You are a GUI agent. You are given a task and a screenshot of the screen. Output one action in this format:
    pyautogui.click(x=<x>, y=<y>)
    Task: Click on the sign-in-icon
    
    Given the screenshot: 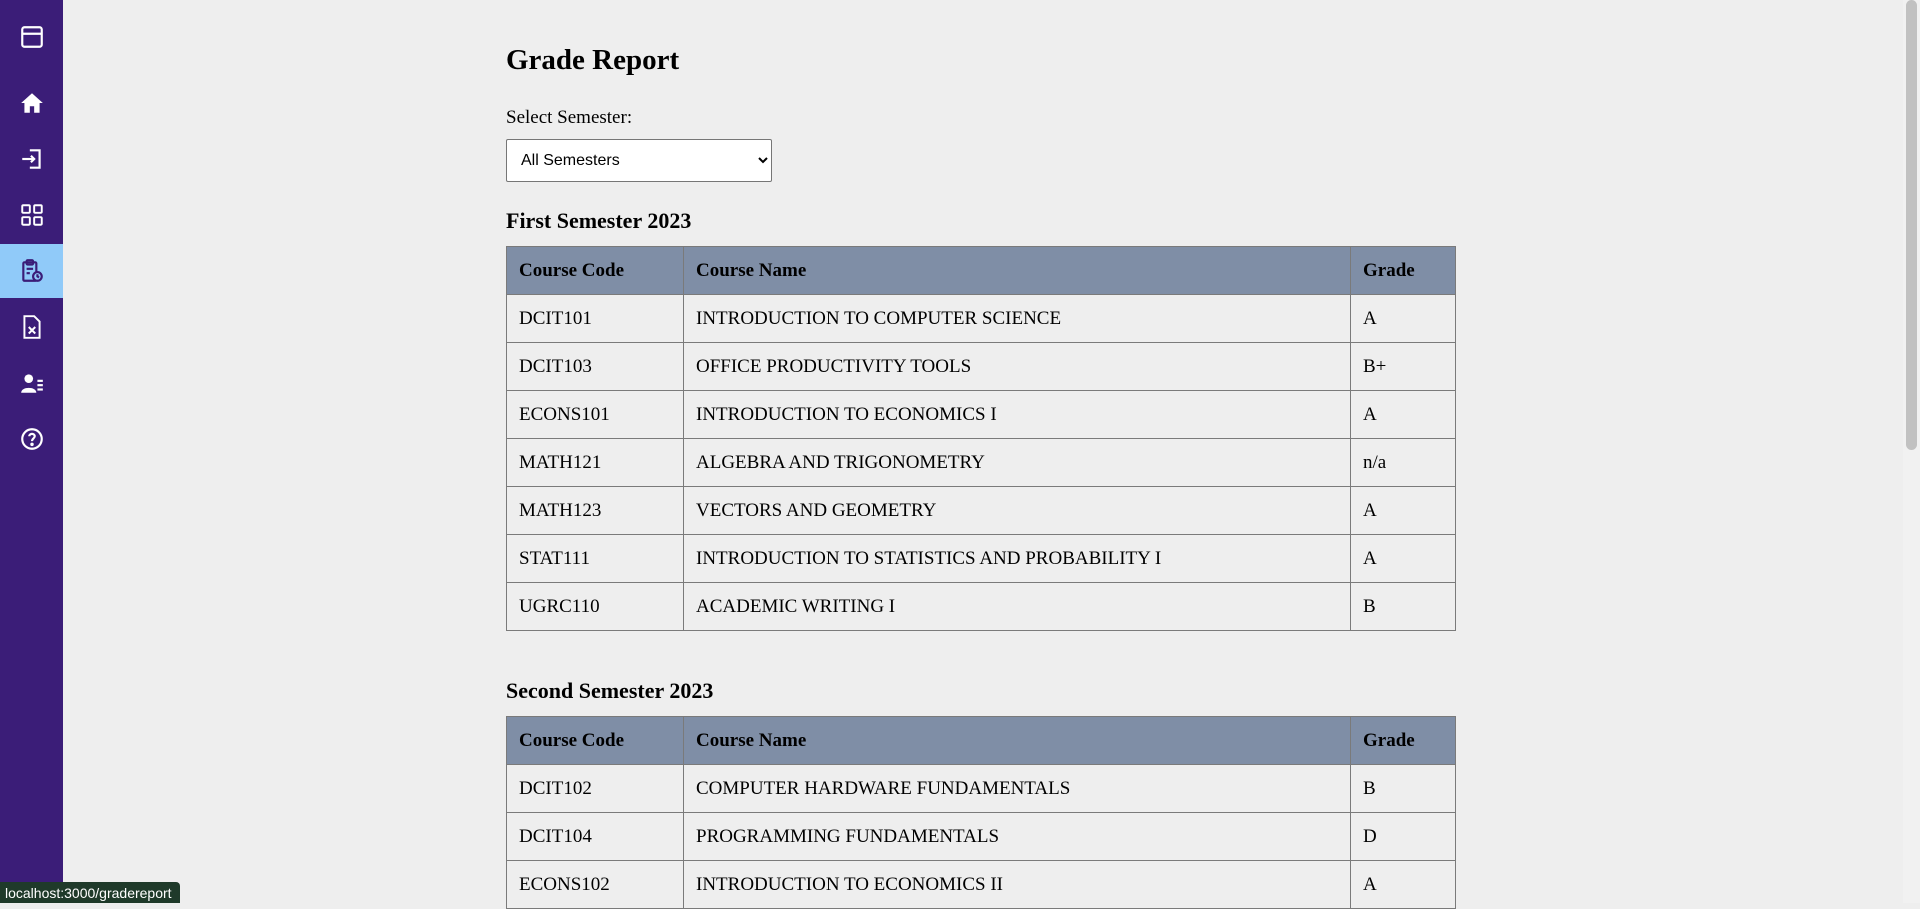 What is the action you would take?
    pyautogui.click(x=32, y=159)
    